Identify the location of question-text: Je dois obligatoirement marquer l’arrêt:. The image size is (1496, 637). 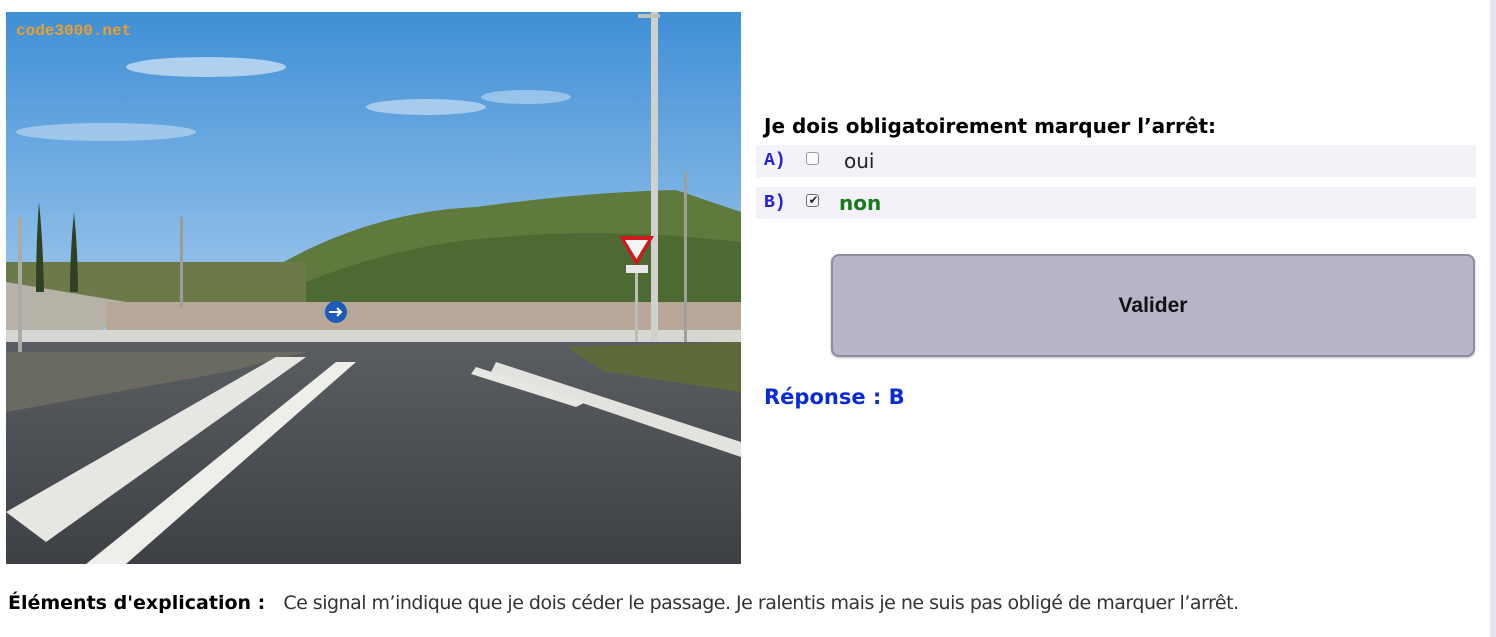
(990, 126).